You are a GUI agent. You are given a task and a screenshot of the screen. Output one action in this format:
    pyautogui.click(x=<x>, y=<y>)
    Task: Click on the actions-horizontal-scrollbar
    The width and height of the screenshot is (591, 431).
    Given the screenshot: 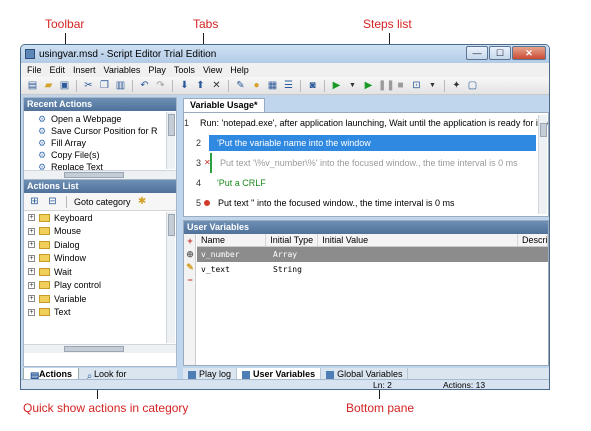 What is the action you would take?
    pyautogui.click(x=100, y=348)
    